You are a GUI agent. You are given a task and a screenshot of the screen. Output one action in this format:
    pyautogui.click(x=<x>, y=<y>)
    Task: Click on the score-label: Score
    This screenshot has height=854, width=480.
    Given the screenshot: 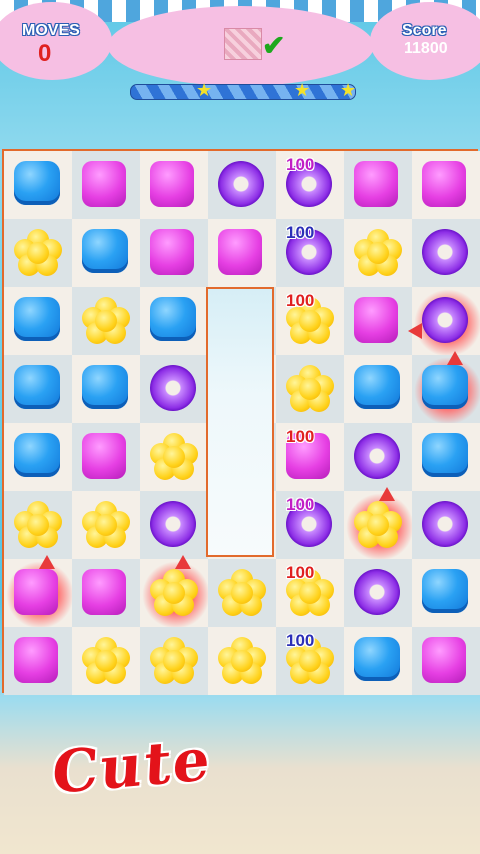 What is the action you would take?
    pyautogui.click(x=424, y=30)
    